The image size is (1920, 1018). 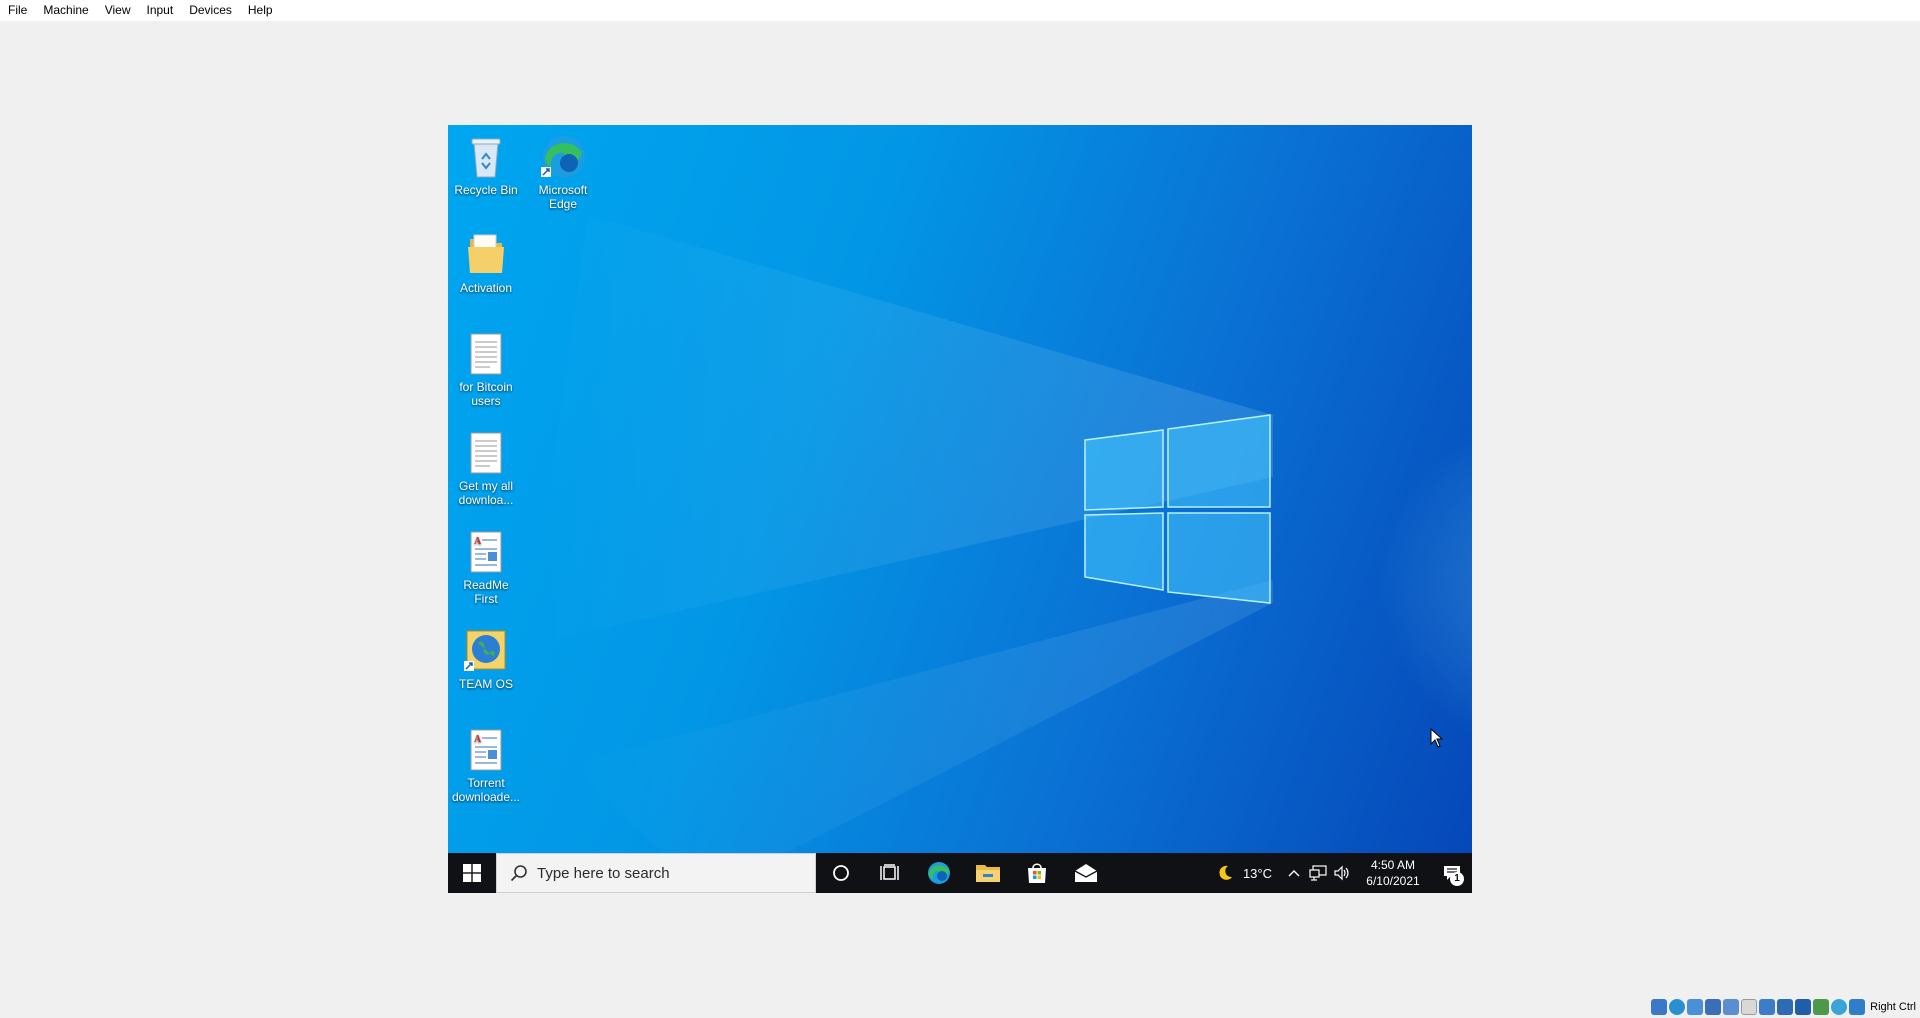 I want to click on weather-widget, so click(x=1225, y=873).